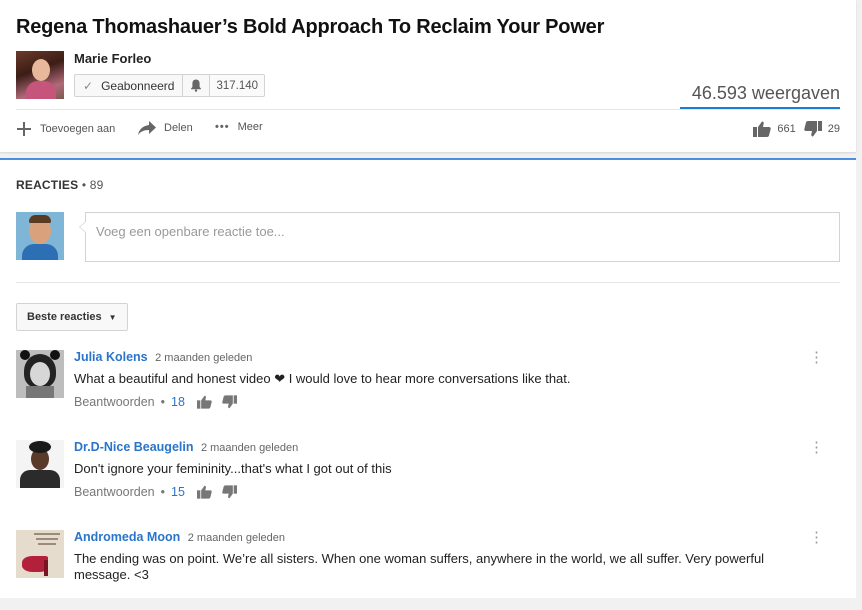  What do you see at coordinates (462, 231) in the screenshot?
I see `comment-input` at bounding box center [462, 231].